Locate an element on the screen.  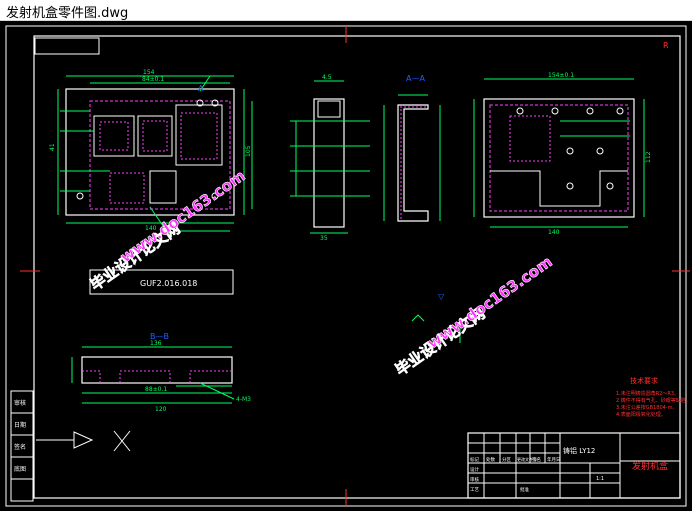
roughness-symbol: ▽ is located at coordinates (441, 296).